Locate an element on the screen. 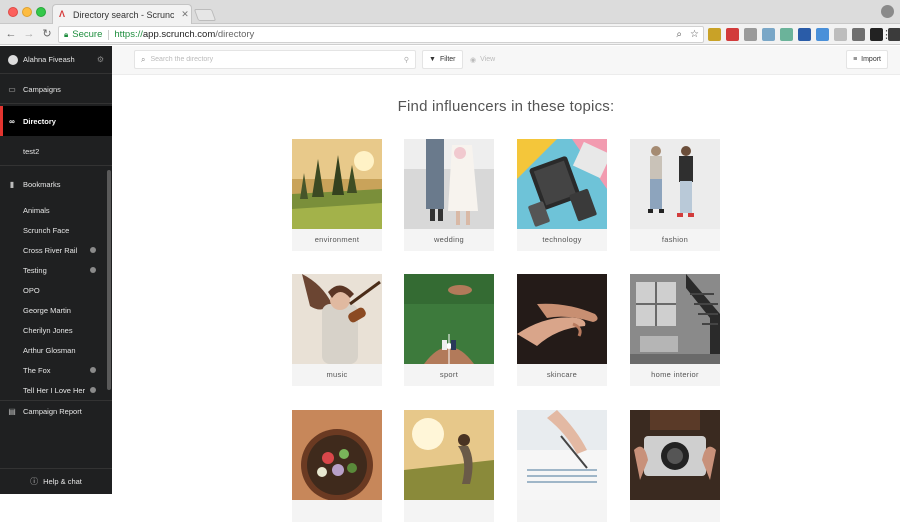 This screenshot has height=522, width=900. topic-label: technology is located at coordinates (562, 239).